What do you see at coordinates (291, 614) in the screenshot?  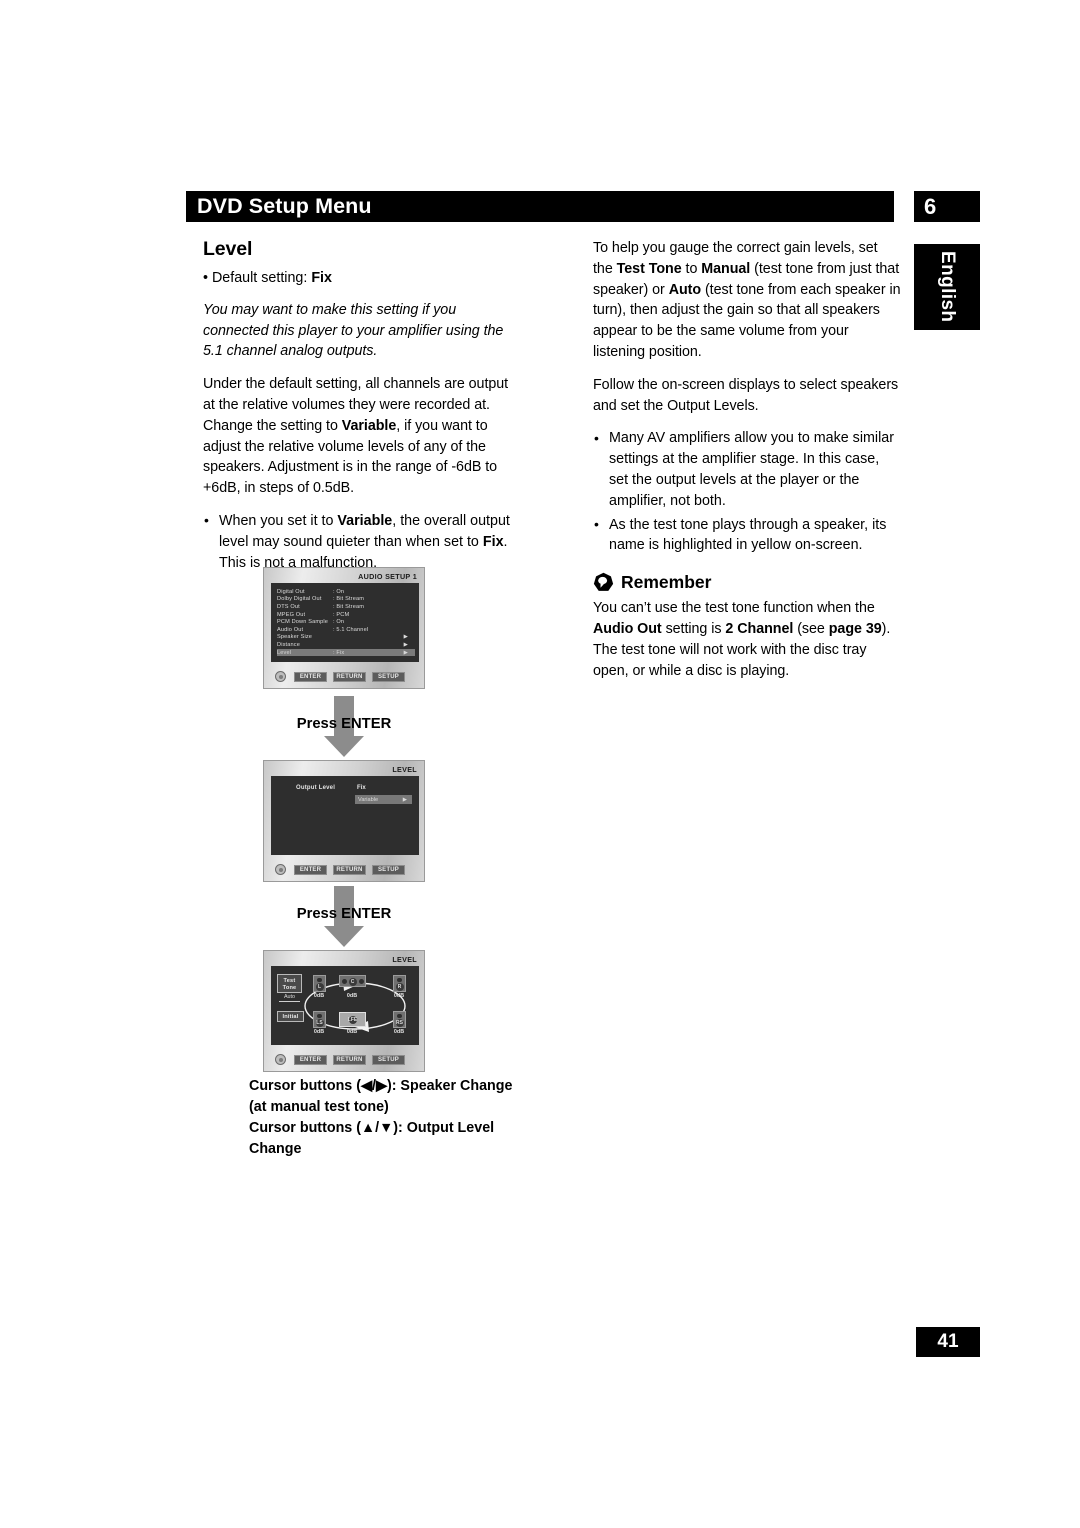 I see `menu-key: MPEG Out` at bounding box center [291, 614].